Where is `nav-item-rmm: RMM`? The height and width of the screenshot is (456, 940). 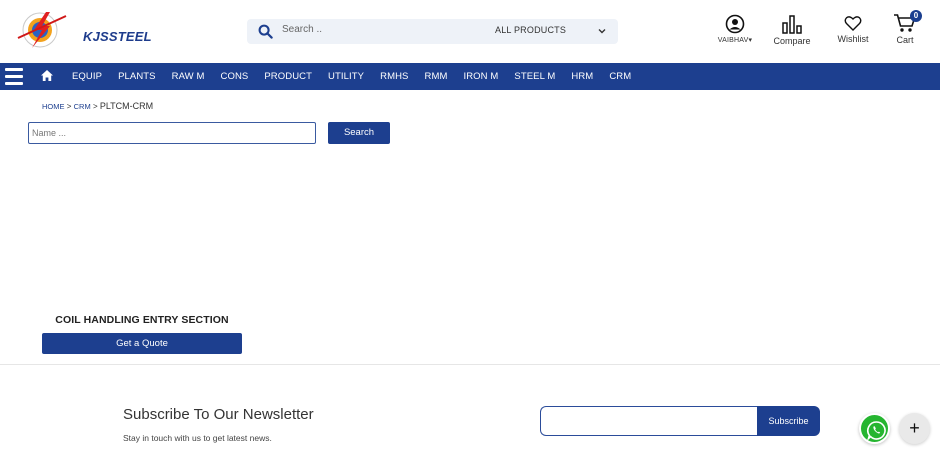 nav-item-rmm: RMM is located at coordinates (435, 76).